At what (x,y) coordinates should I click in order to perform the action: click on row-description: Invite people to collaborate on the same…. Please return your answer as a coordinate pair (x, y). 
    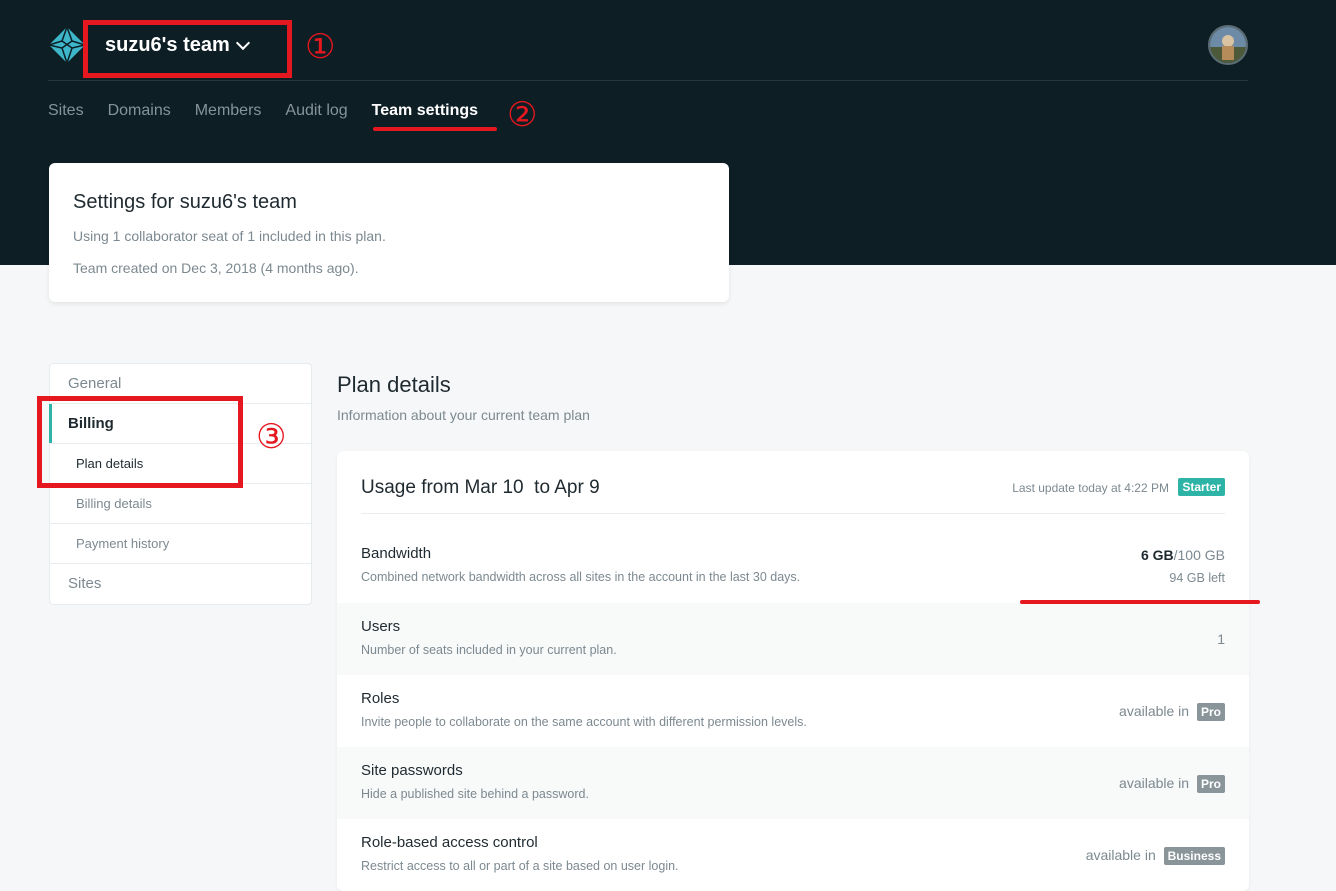
    Looking at the image, I should click on (584, 722).